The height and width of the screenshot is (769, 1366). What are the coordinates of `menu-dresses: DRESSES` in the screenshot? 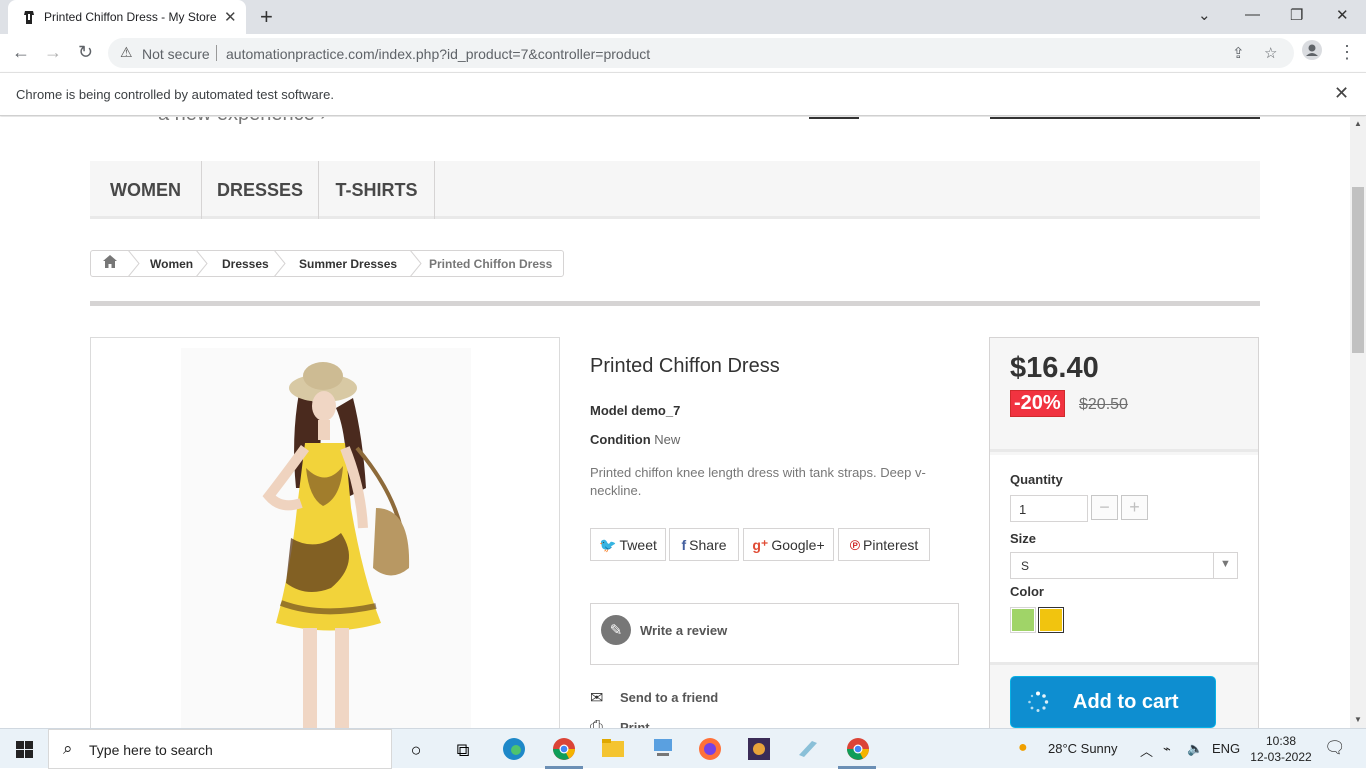 It's located at (260, 190).